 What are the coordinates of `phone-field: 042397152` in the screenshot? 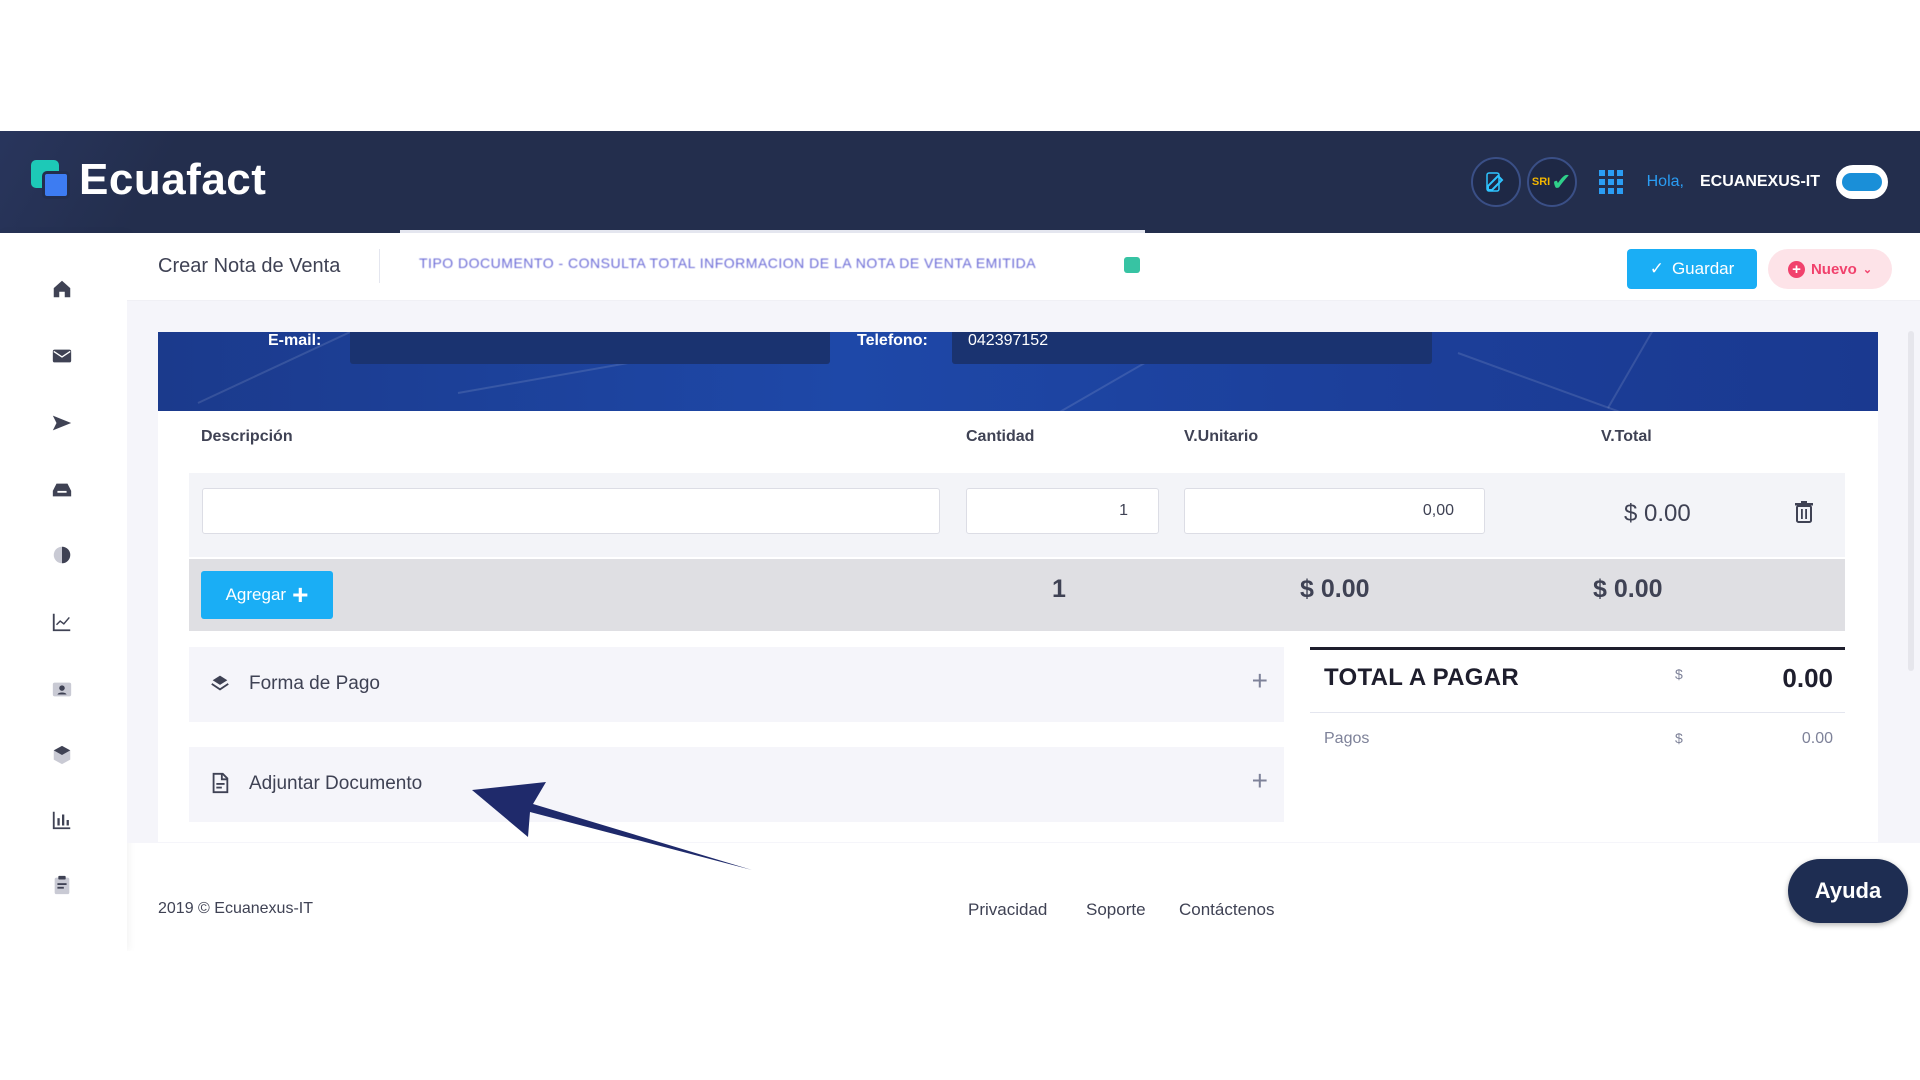 It's located at (1192, 348).